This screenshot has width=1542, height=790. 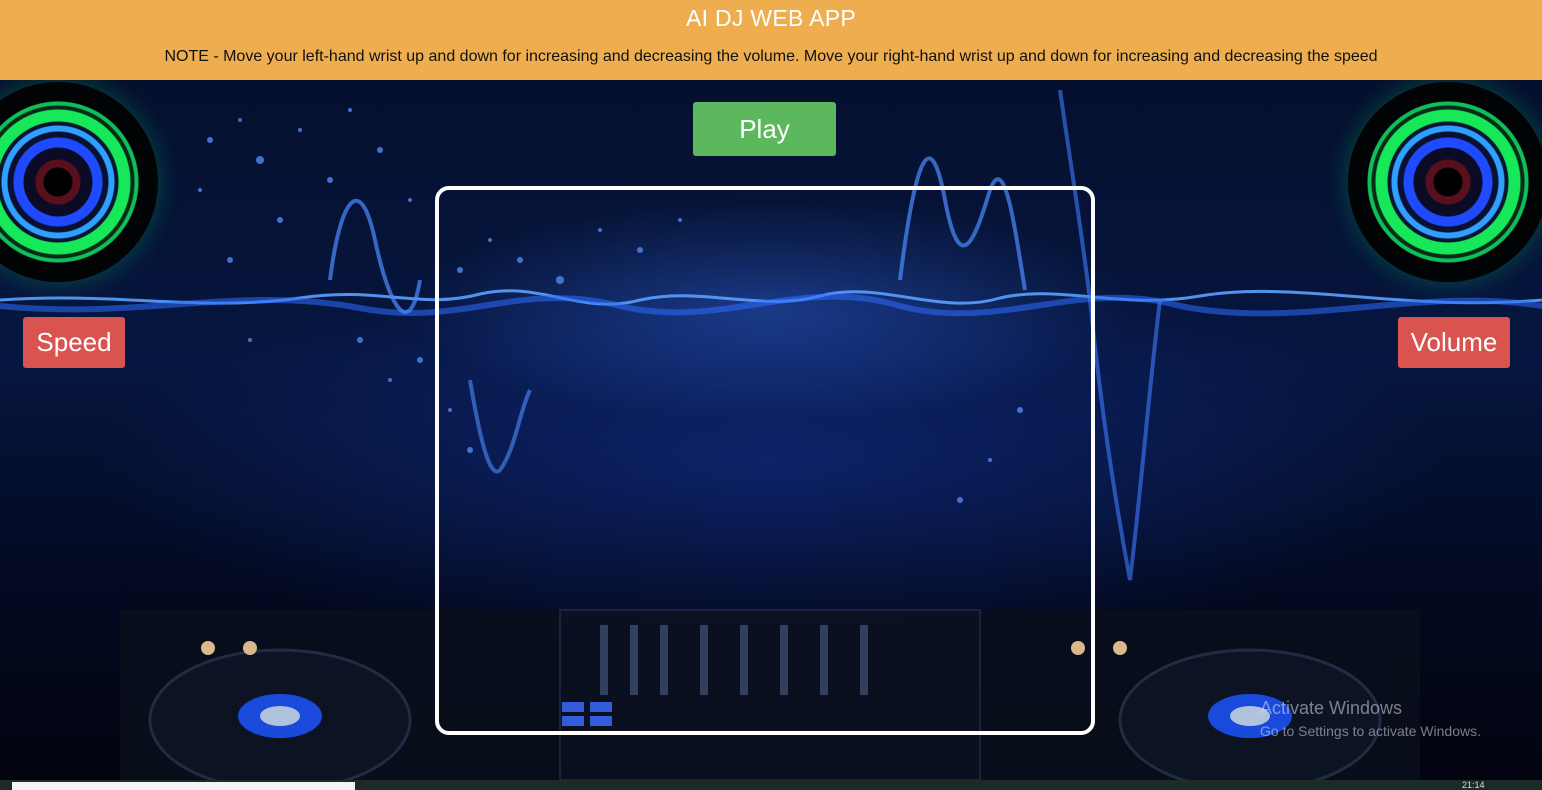 I want to click on taskbar-clock: 21:14, so click(x=1473, y=785).